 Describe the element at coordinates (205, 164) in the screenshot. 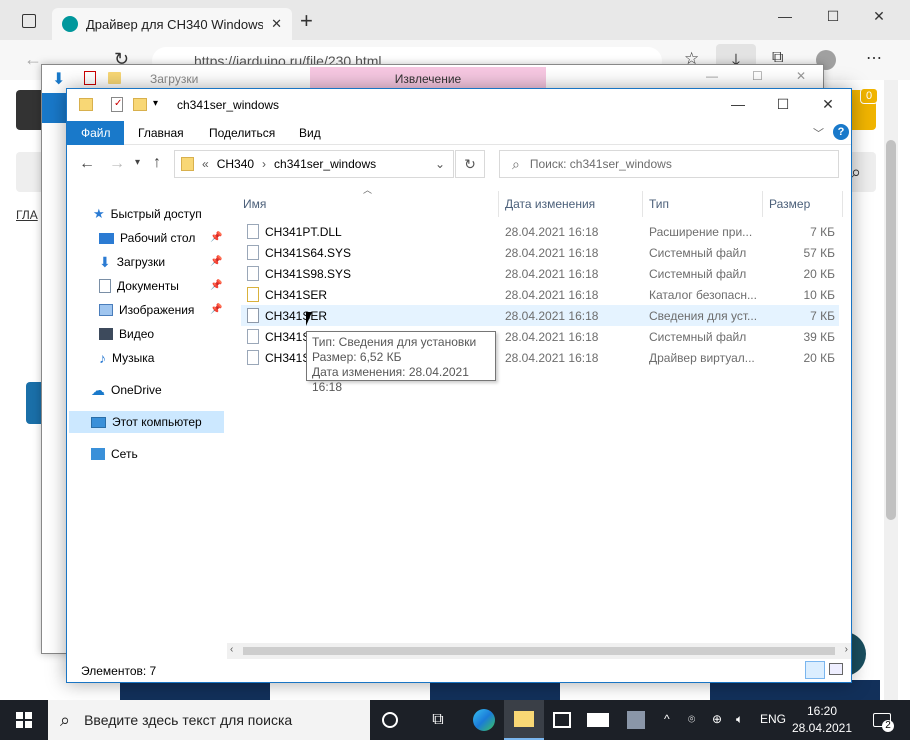

I see `breadcrumb-prefix: «` at that location.